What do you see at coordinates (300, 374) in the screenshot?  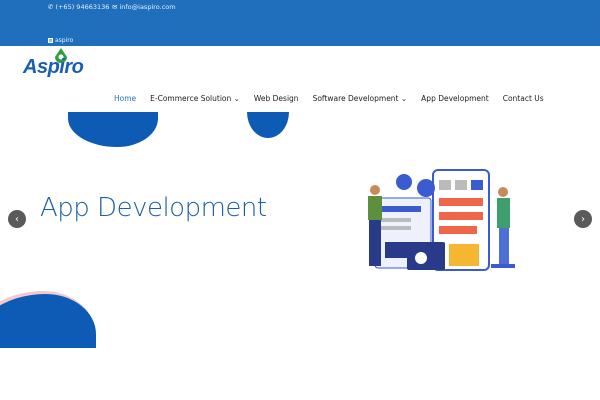 I see `lower-section` at bounding box center [300, 374].